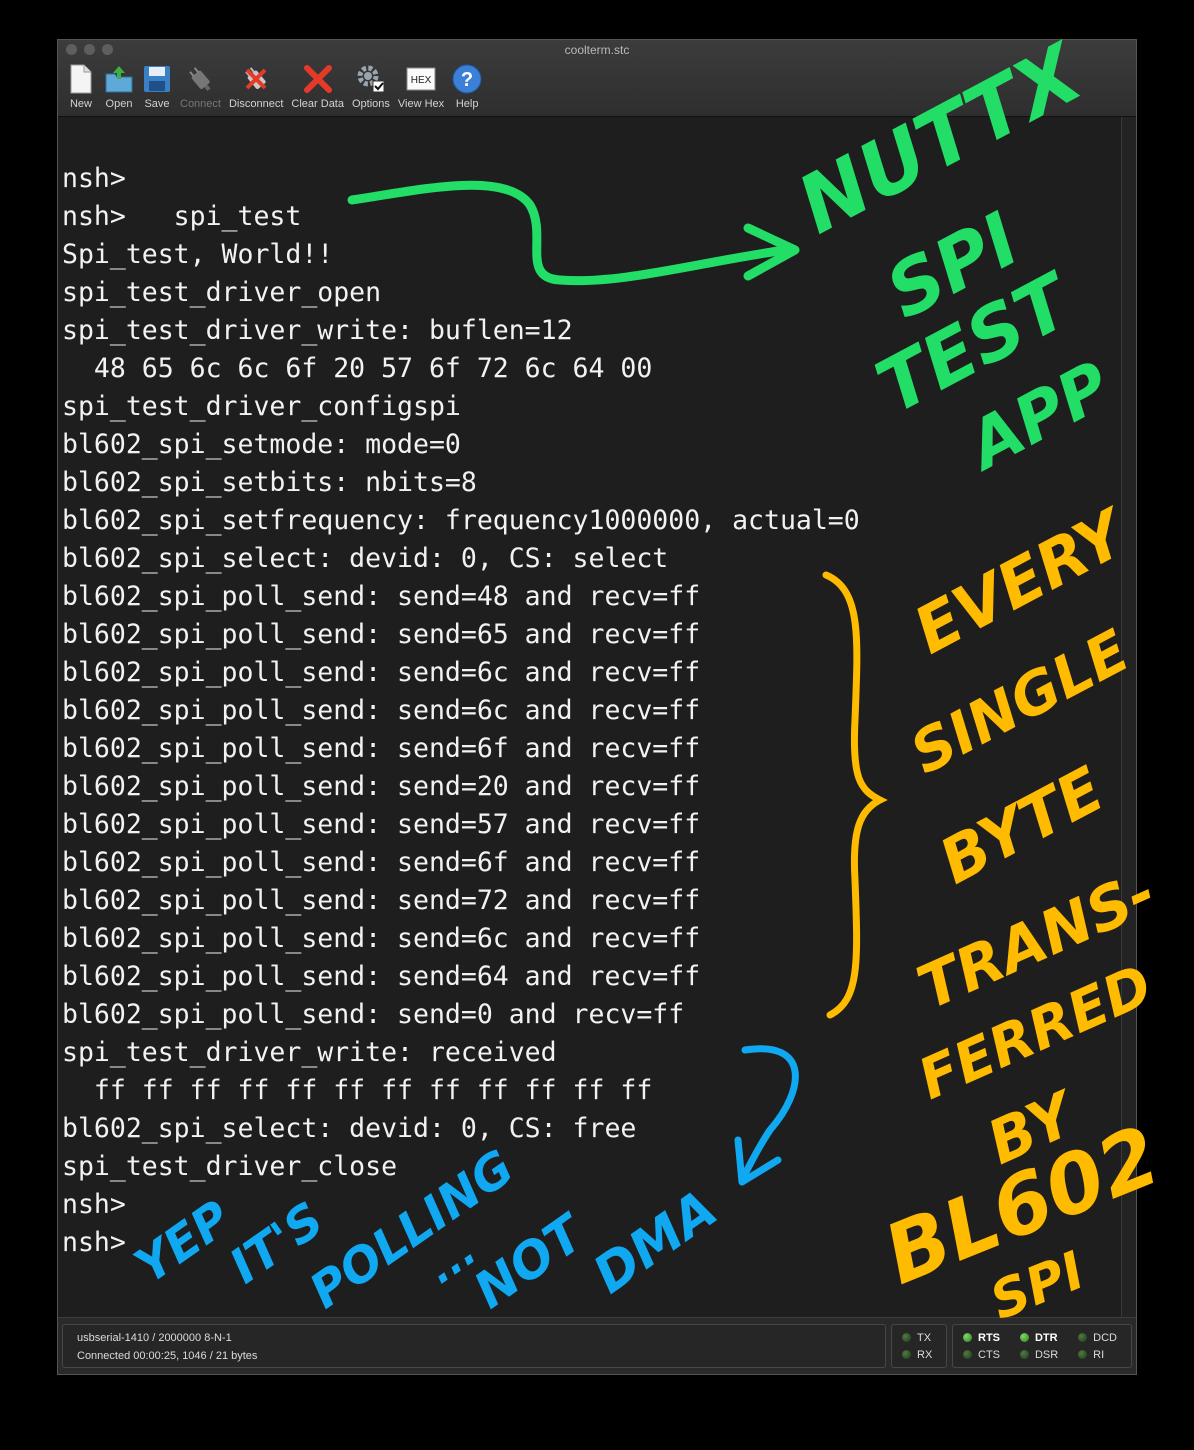 The height and width of the screenshot is (1450, 1194). I want to click on blue-arrow, so click(768, 1114).